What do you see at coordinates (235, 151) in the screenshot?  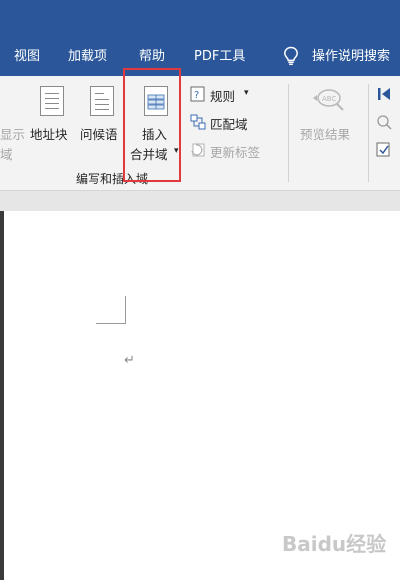 I see `update-labels-button: 更新标签` at bounding box center [235, 151].